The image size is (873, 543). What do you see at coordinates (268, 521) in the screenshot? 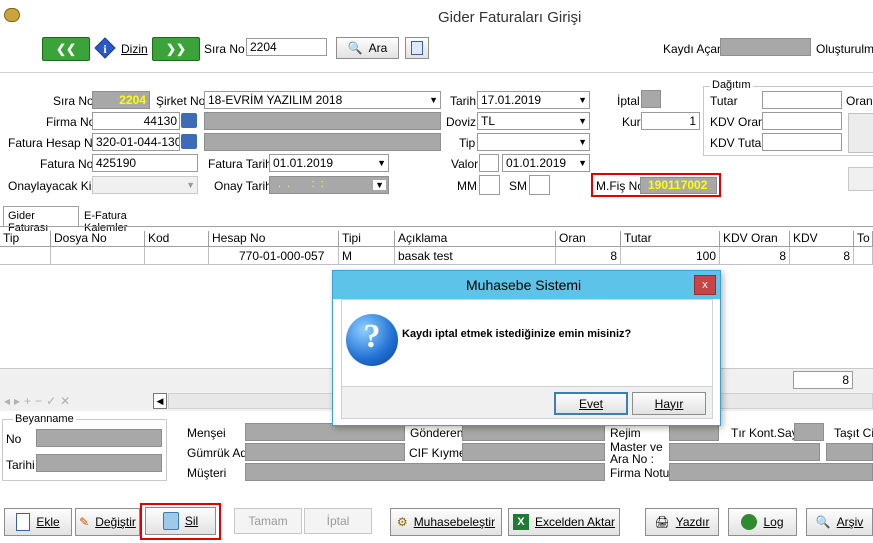
I see `tamam-button: Tamam` at bounding box center [268, 521].